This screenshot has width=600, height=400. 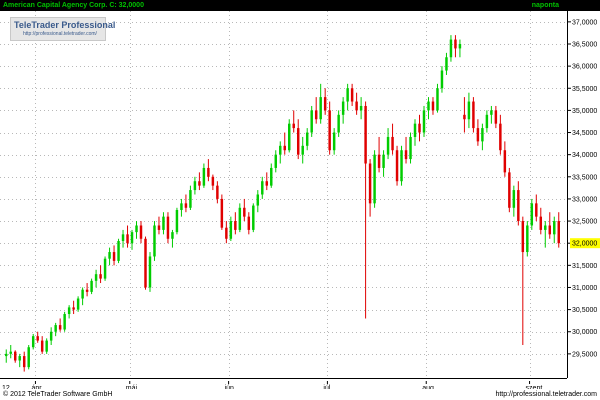 I want to click on y-tick-label: 34,5000, so click(x=584, y=133).